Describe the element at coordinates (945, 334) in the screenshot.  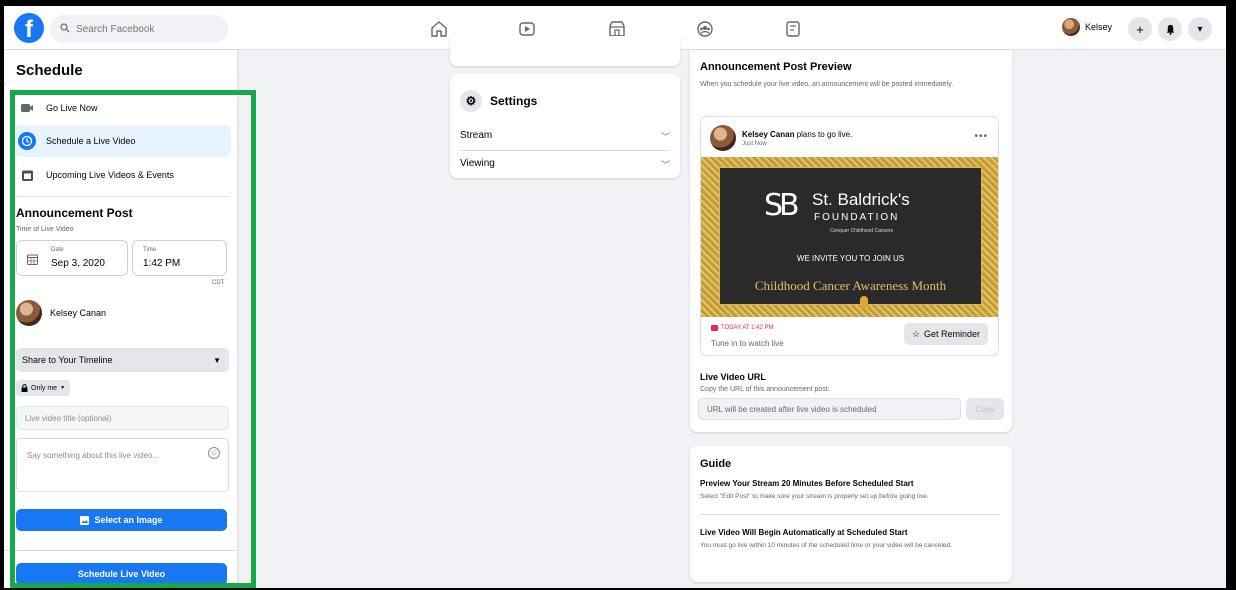
I see `get-reminder-button: ☆ Get Reminder` at that location.